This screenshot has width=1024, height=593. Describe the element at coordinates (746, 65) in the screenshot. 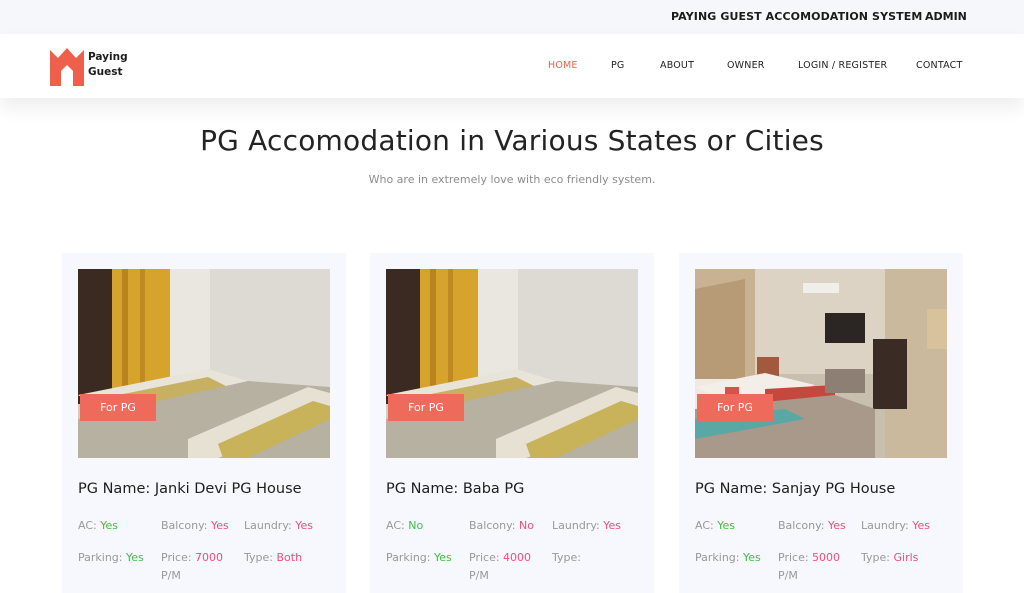

I see `nav-owner: OWNER` at that location.